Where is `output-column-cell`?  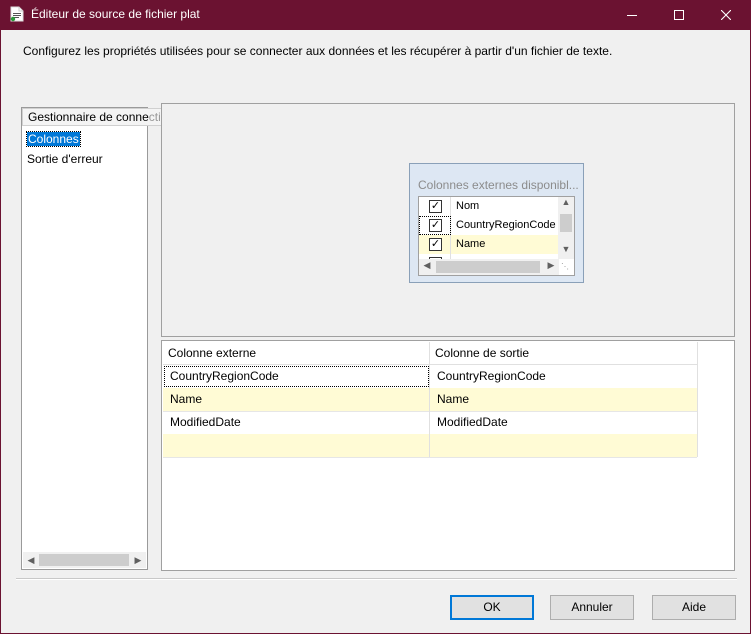
output-column-cell is located at coordinates (564, 445).